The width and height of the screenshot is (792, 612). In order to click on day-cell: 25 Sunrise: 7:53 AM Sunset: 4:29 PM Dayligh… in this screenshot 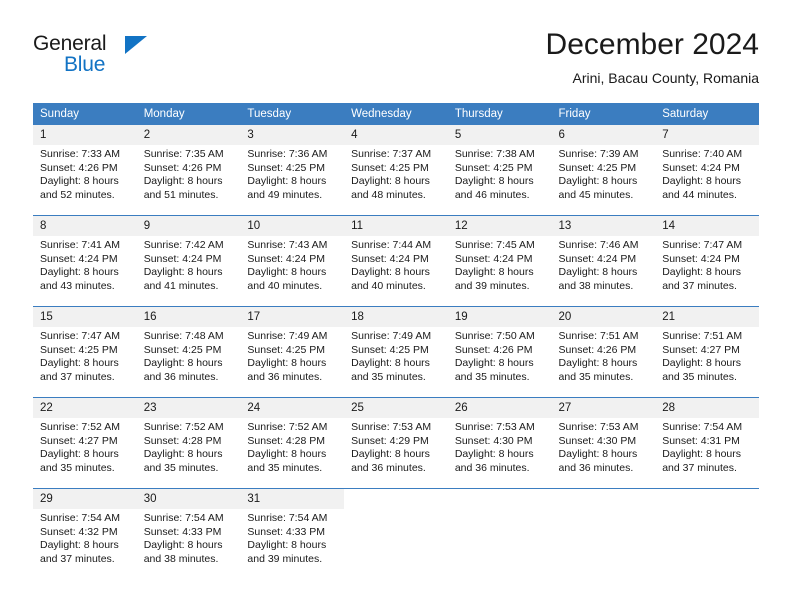, I will do `click(396, 443)`.